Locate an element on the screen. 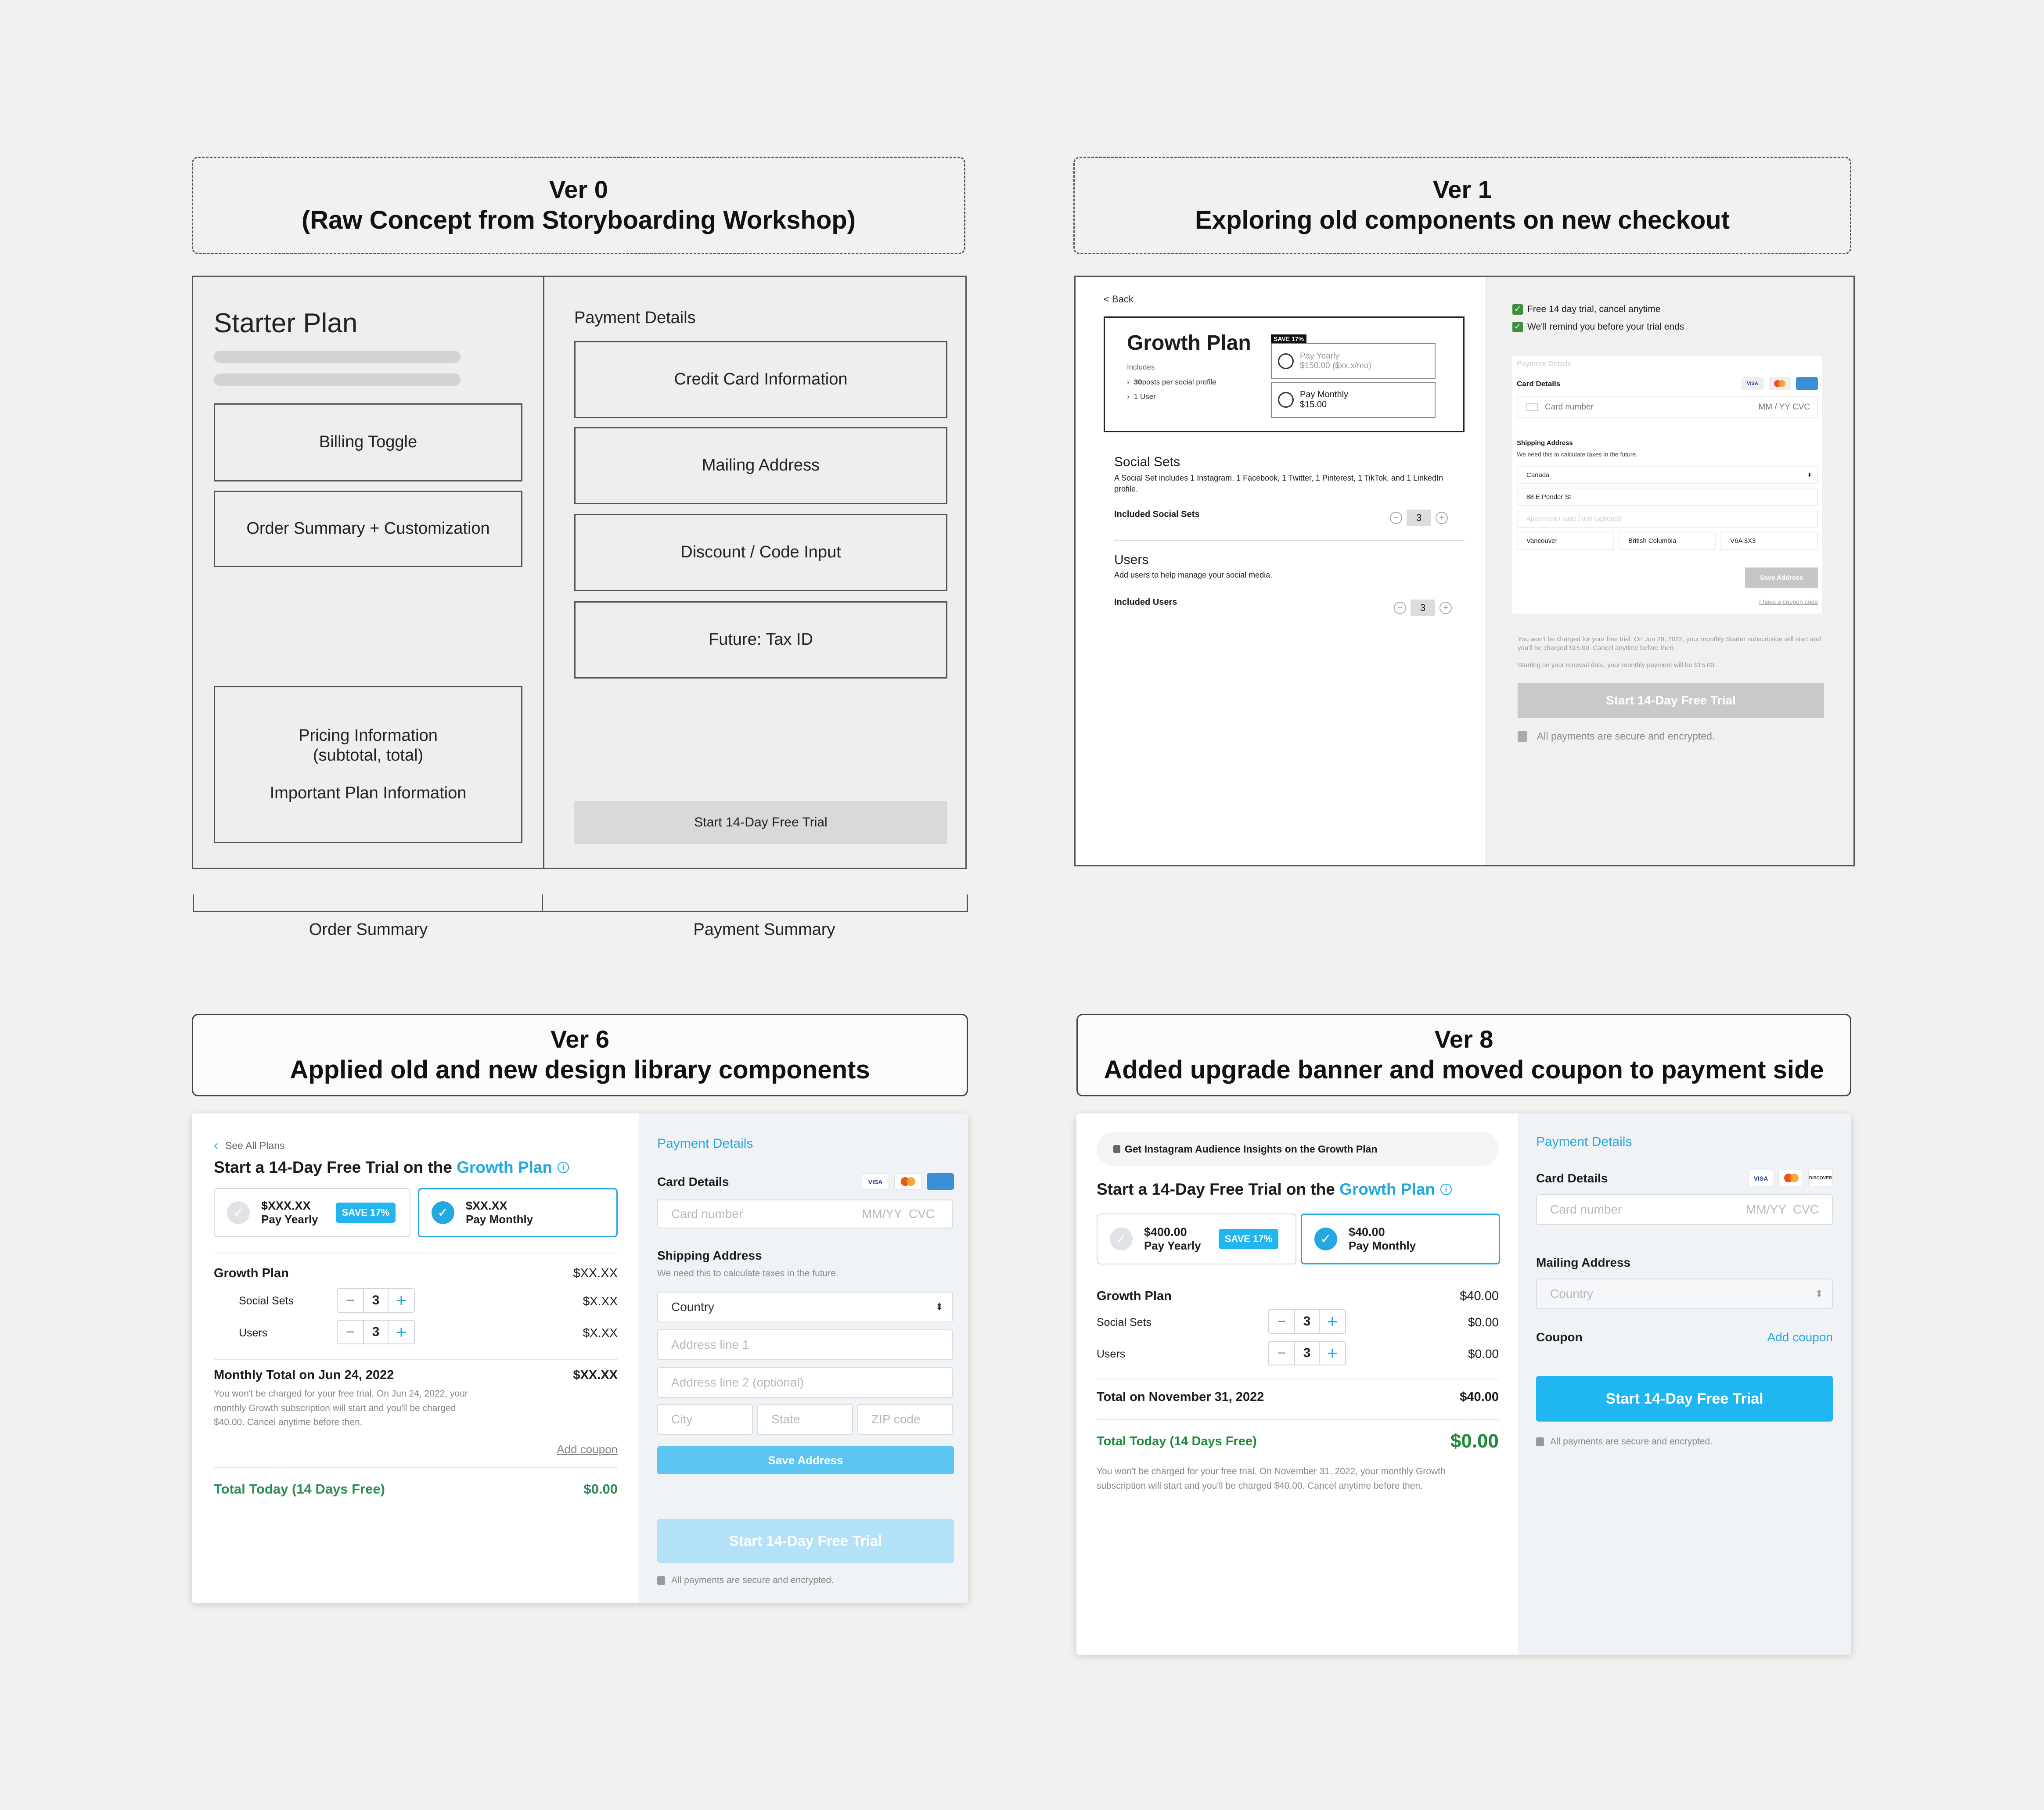 The image size is (2044, 1810). checklist-item: ✓ We'll remind you before your trial ends is located at coordinates (1598, 327).